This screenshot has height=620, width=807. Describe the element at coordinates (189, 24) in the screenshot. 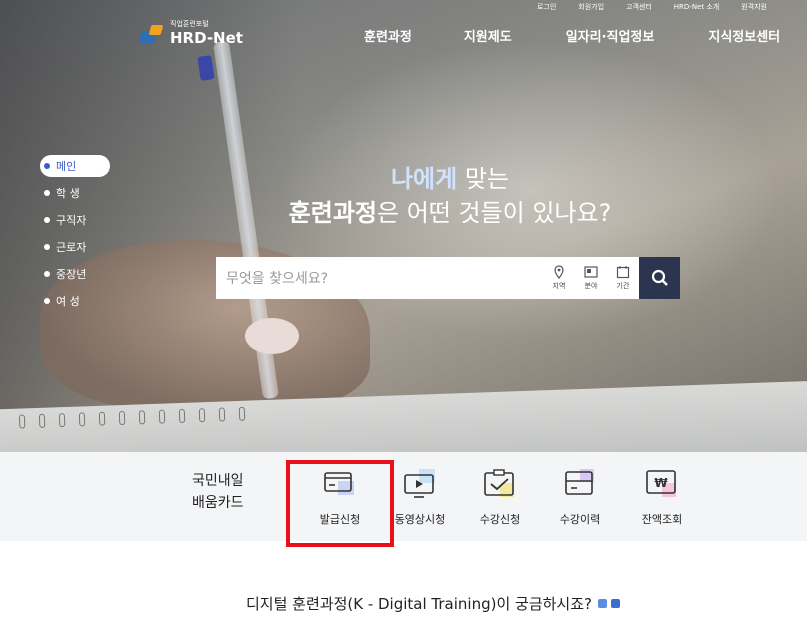

I see `logo-subtitle: 직업훈련포털` at that location.